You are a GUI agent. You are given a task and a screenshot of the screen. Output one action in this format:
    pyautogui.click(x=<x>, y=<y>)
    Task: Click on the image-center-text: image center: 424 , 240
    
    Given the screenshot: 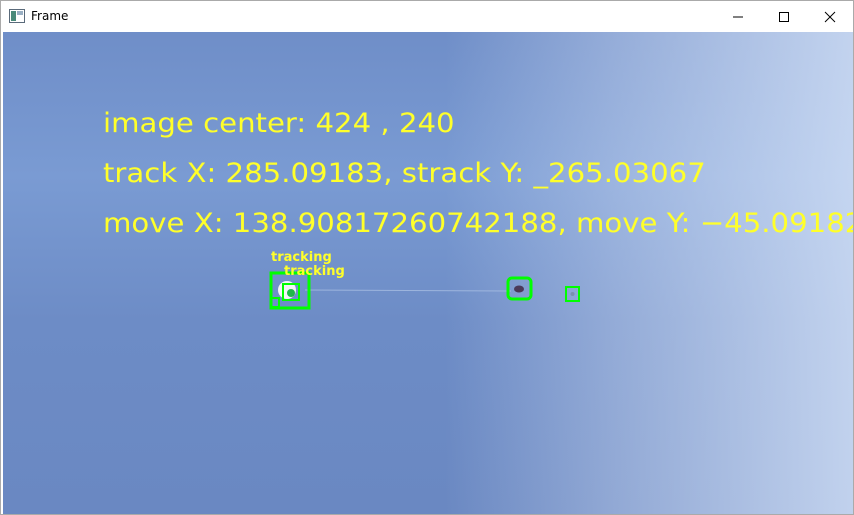 What is the action you would take?
    pyautogui.click(x=279, y=123)
    